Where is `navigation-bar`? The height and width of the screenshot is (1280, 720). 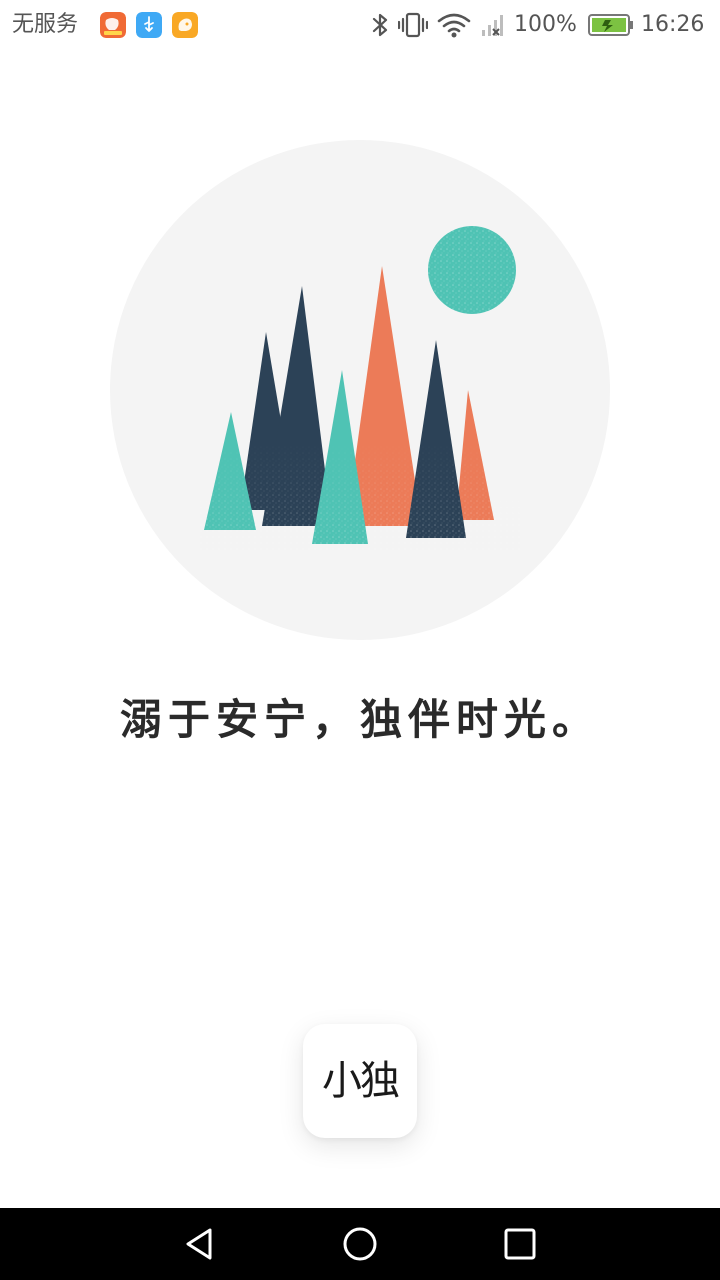 navigation-bar is located at coordinates (360, 1244).